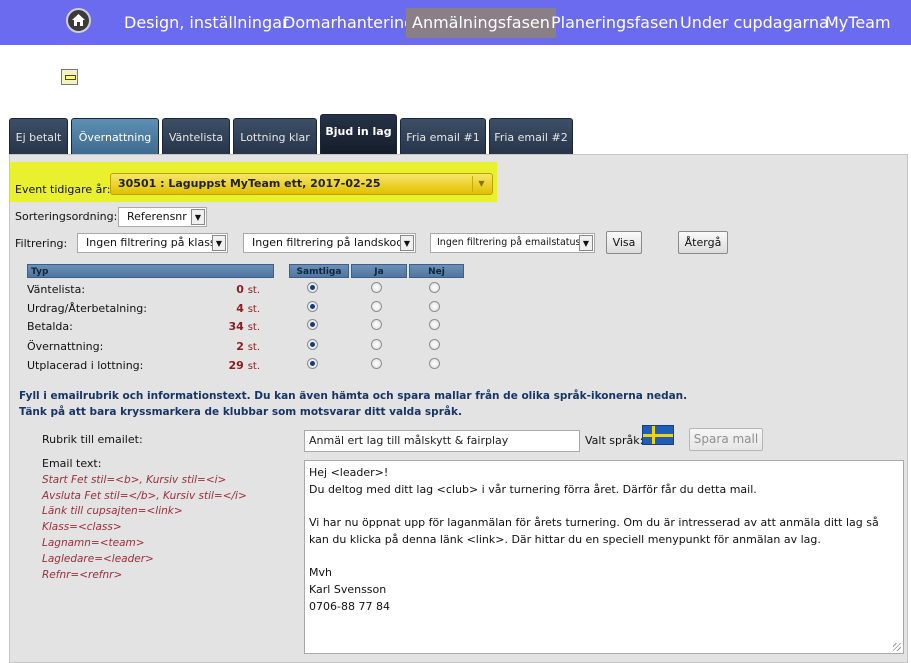  What do you see at coordinates (509, 242) in the screenshot?
I see `email-status-filter-value: Ingen filtrering på emailstatus` at bounding box center [509, 242].